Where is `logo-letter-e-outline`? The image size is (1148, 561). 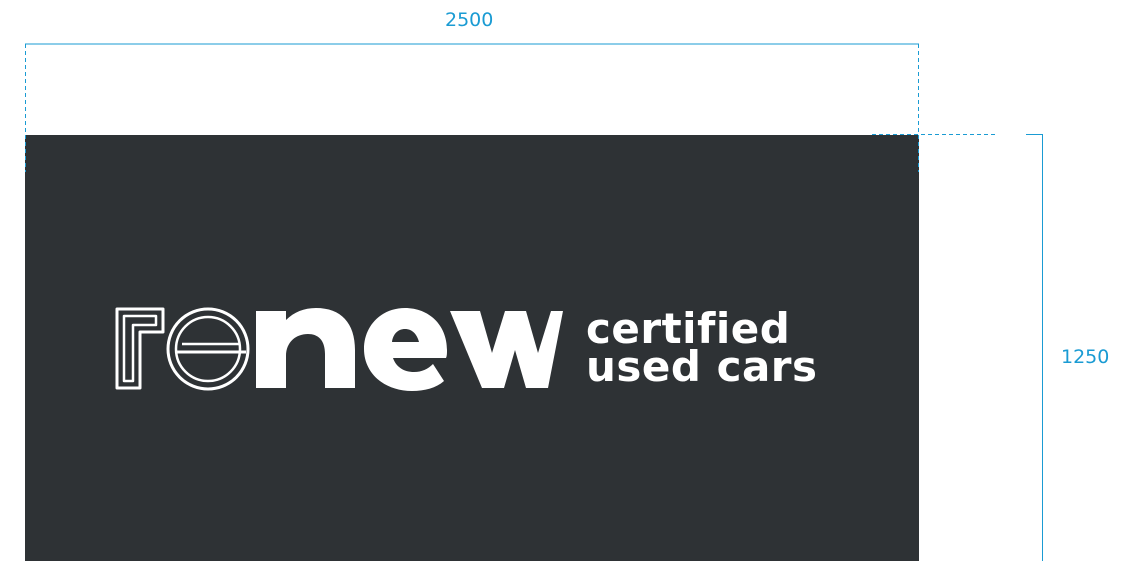 logo-letter-e-outline is located at coordinates (208, 349).